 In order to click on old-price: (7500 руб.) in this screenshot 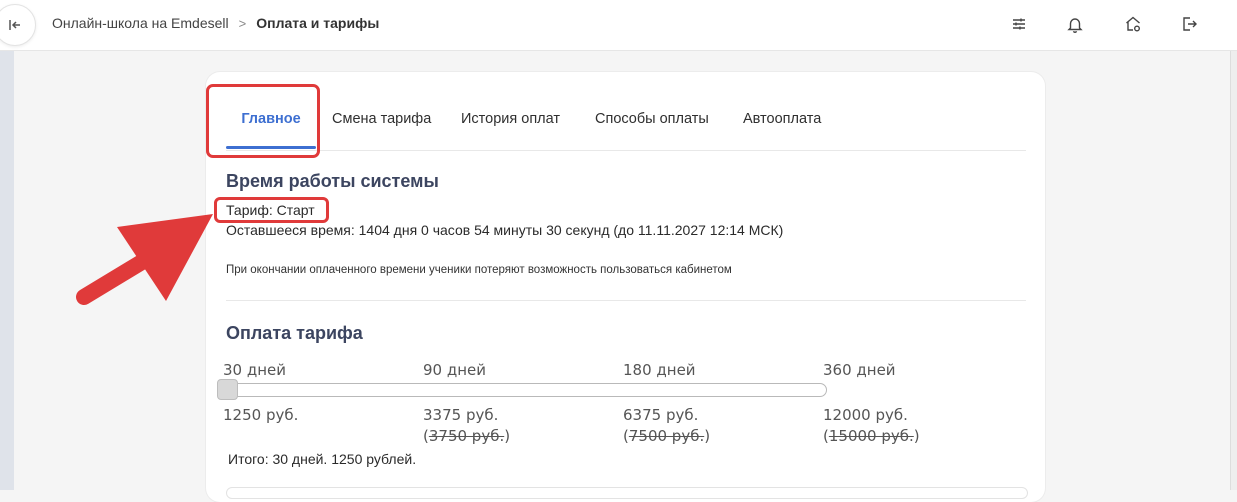, I will do `click(666, 436)`.